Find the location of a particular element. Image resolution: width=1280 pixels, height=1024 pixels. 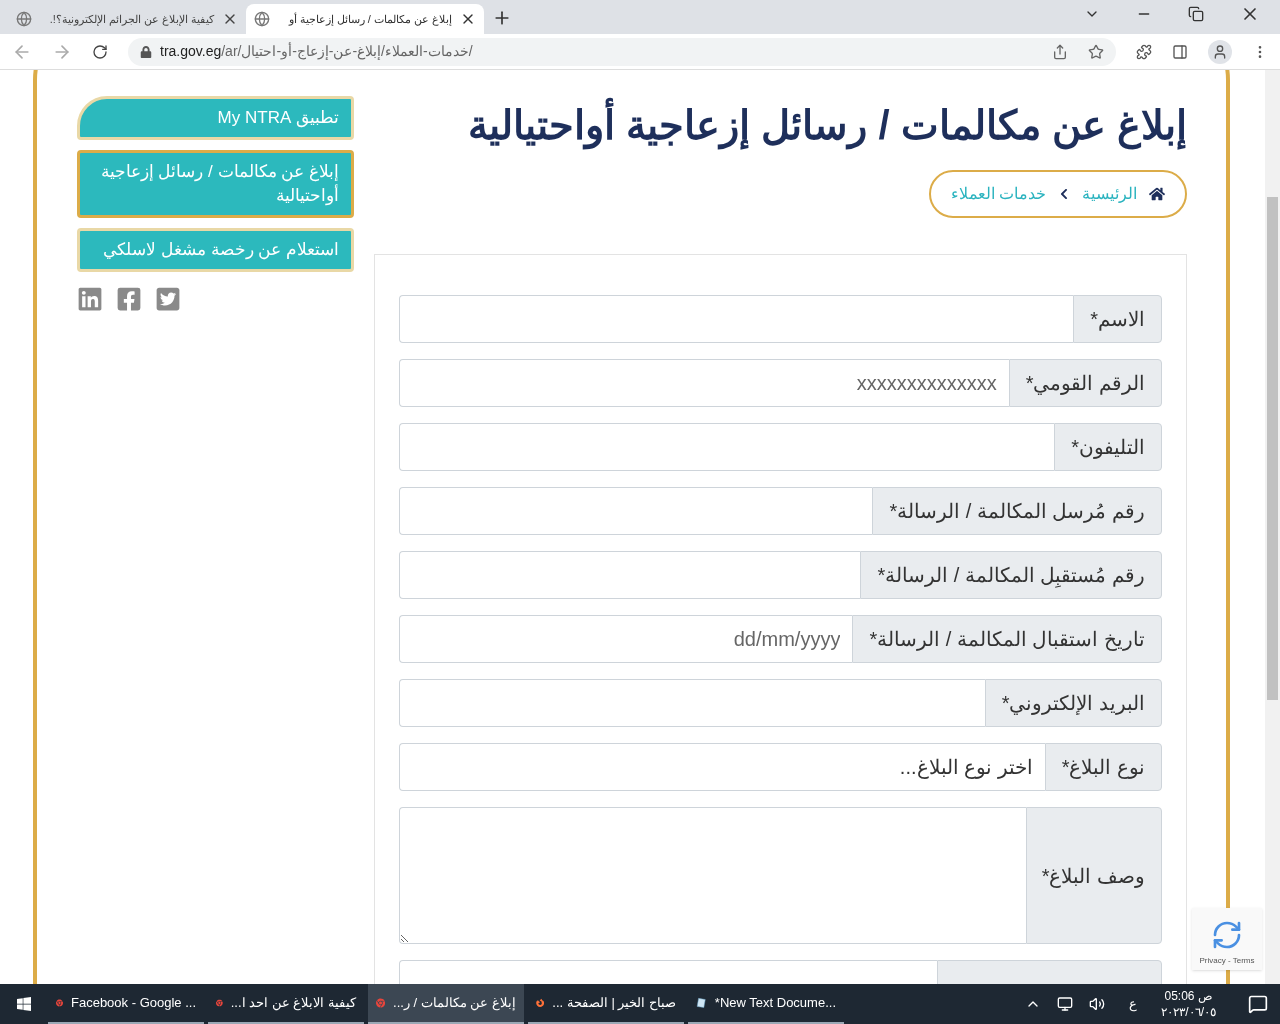

url-path: /ar/خدمات-العملاء/إبلاغ-عن-إزعاج-أو-احتيال/ is located at coordinates (347, 51).